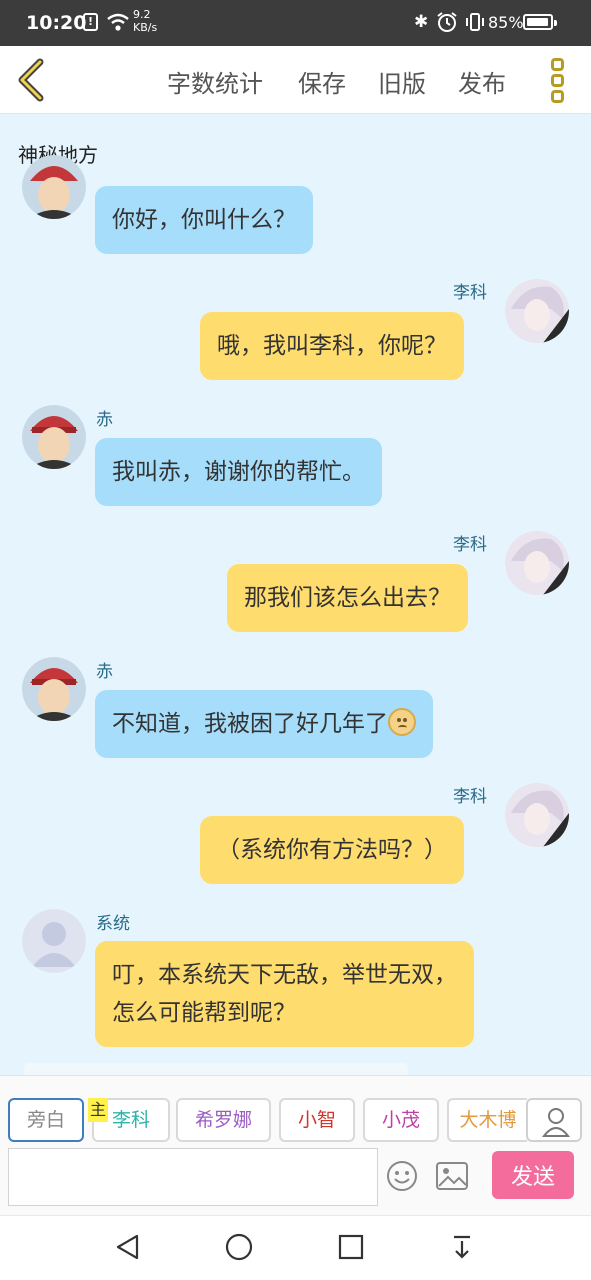 Image resolution: width=591 pixels, height=1280 pixels. Describe the element at coordinates (351, 1247) in the screenshot. I see `recents-square-icon` at that location.